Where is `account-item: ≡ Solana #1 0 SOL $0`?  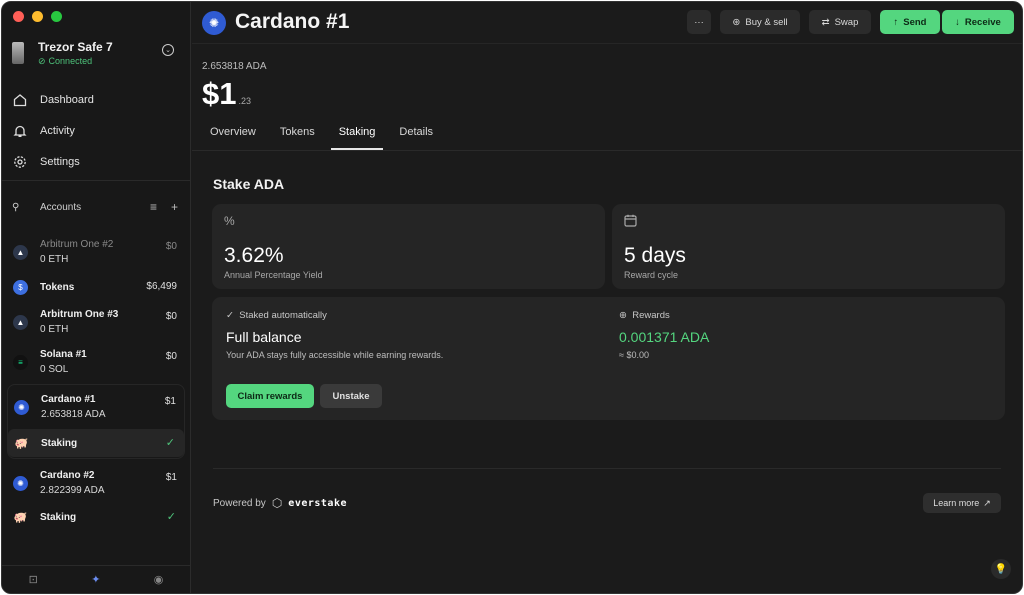 account-item: ≡ Solana #1 0 SOL $0 is located at coordinates (96, 362).